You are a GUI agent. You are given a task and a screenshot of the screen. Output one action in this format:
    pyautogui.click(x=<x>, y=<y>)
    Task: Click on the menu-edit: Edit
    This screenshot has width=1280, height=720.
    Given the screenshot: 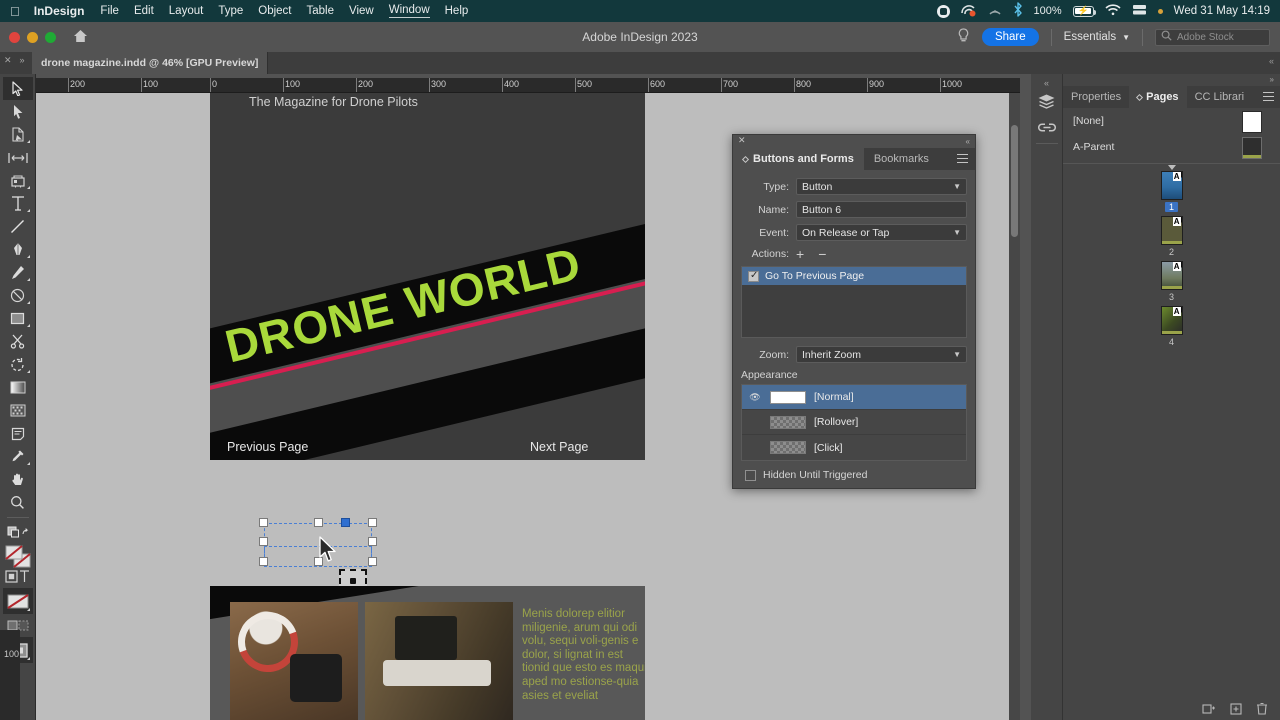 What is the action you would take?
    pyautogui.click(x=144, y=11)
    